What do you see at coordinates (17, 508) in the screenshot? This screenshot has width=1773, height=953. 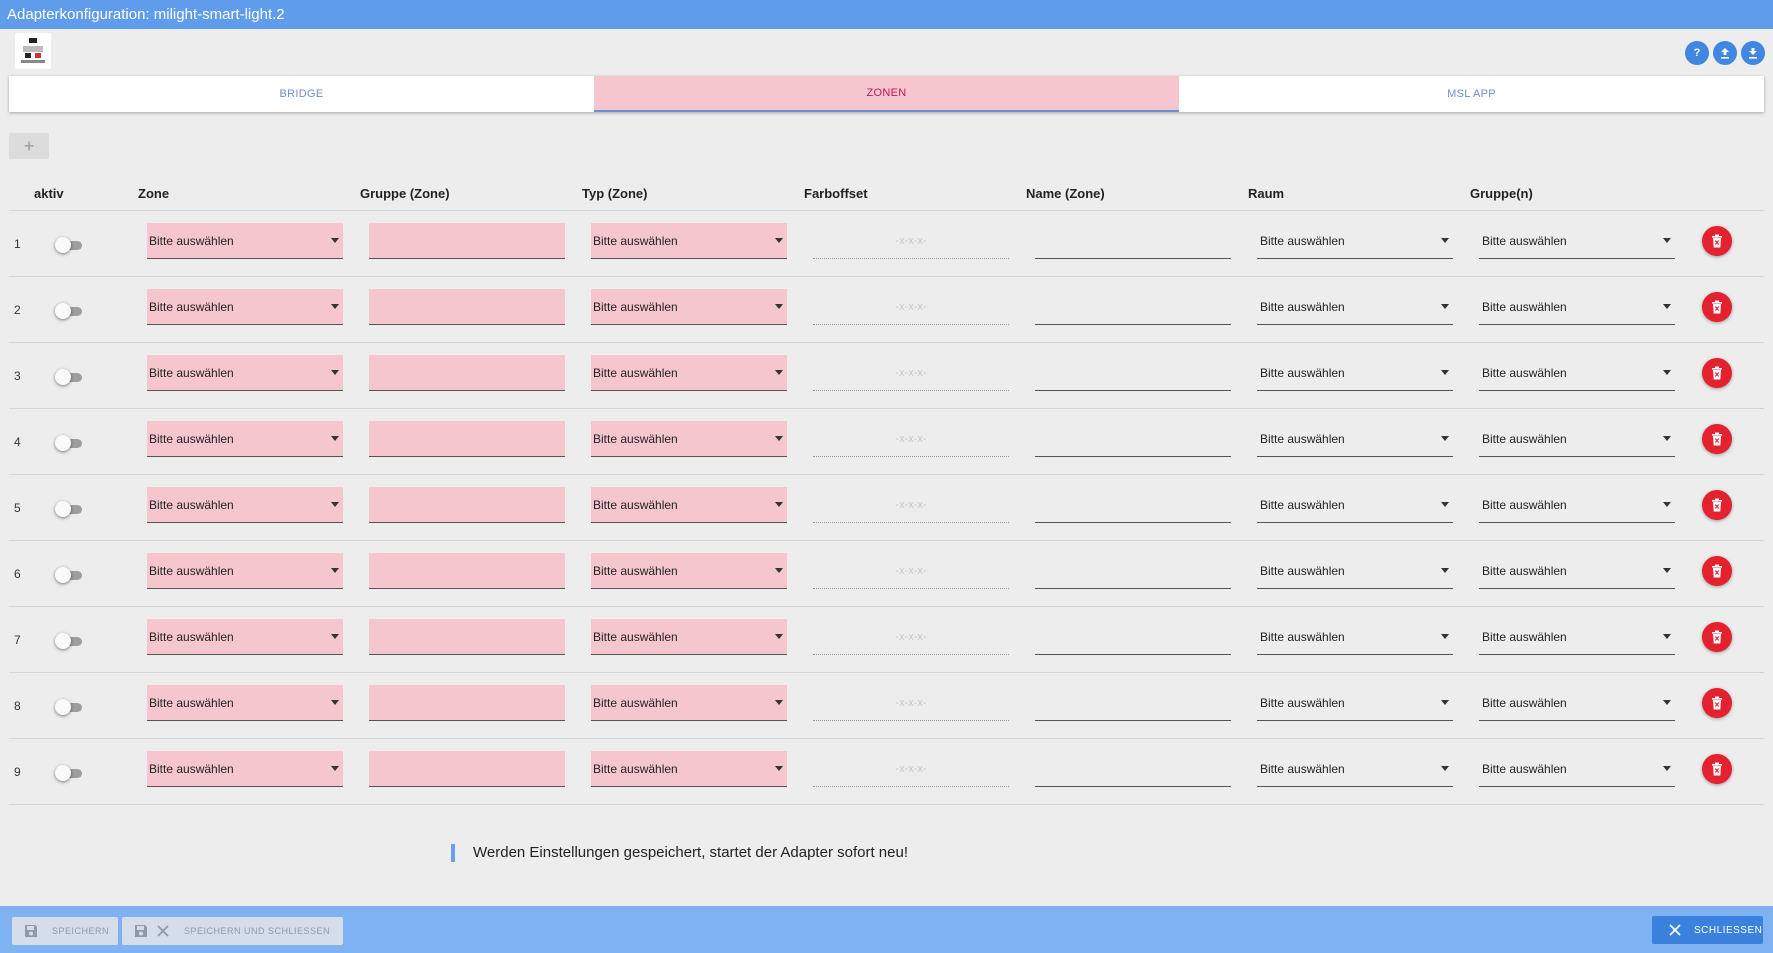 I see `row-number: 5` at bounding box center [17, 508].